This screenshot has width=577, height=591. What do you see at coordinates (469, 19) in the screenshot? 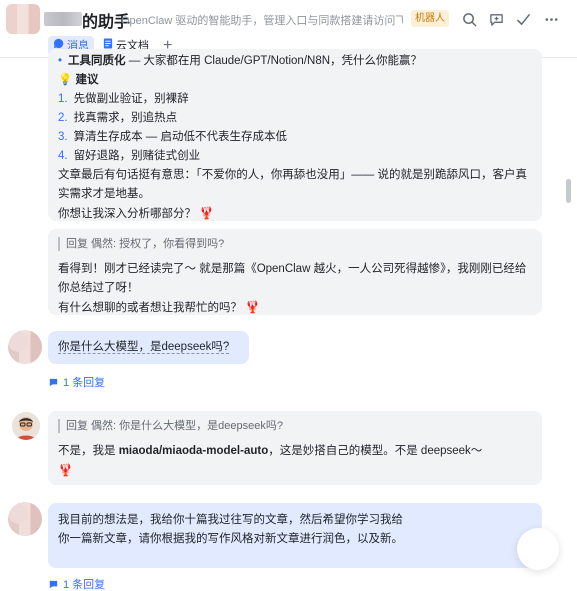
I see `search-icon` at bounding box center [469, 19].